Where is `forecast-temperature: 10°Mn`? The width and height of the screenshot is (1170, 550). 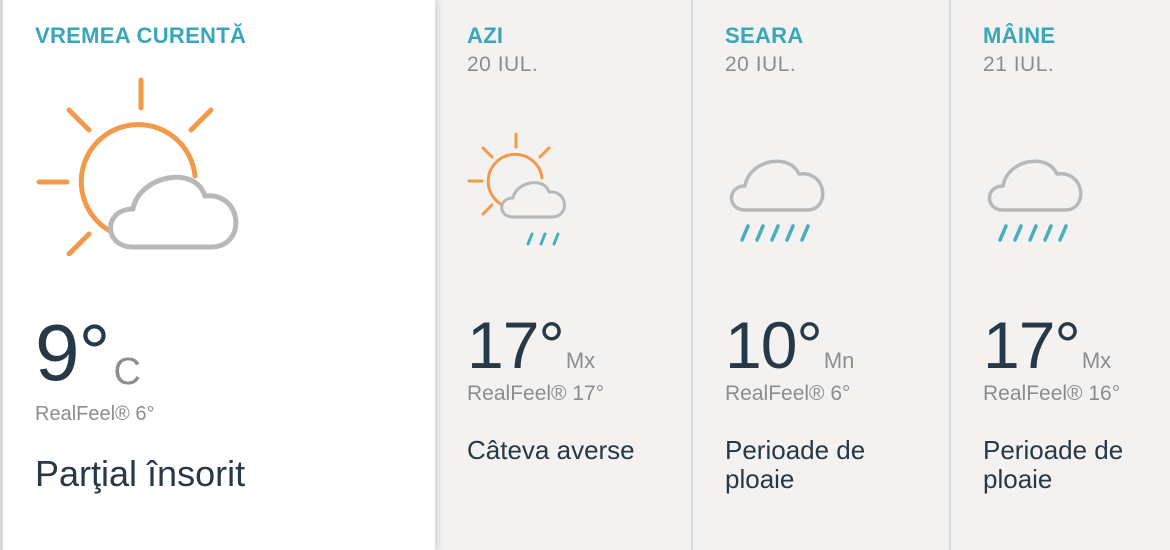
forecast-temperature: 10°Mn is located at coordinates (789, 345).